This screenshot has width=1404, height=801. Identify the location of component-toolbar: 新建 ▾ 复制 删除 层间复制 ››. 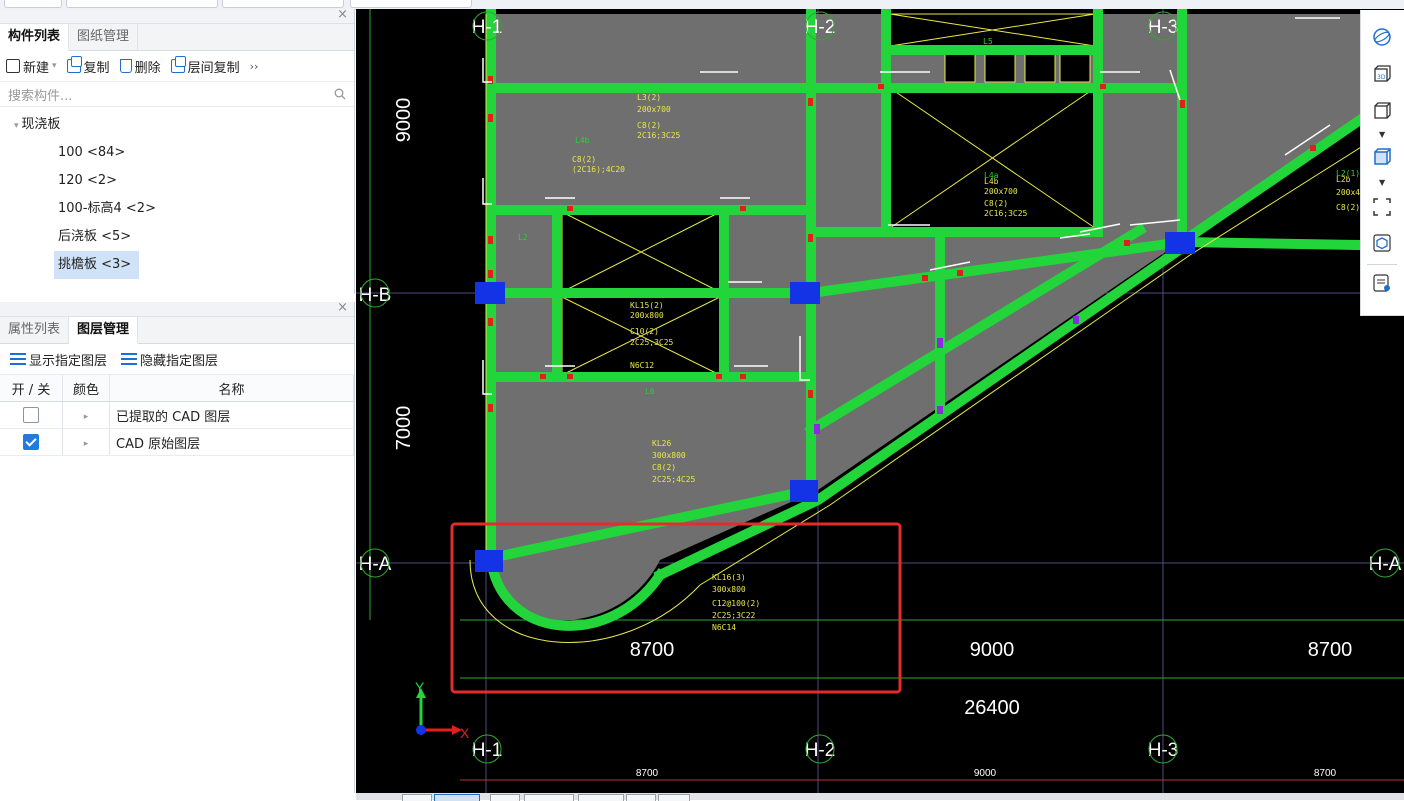
(177, 66).